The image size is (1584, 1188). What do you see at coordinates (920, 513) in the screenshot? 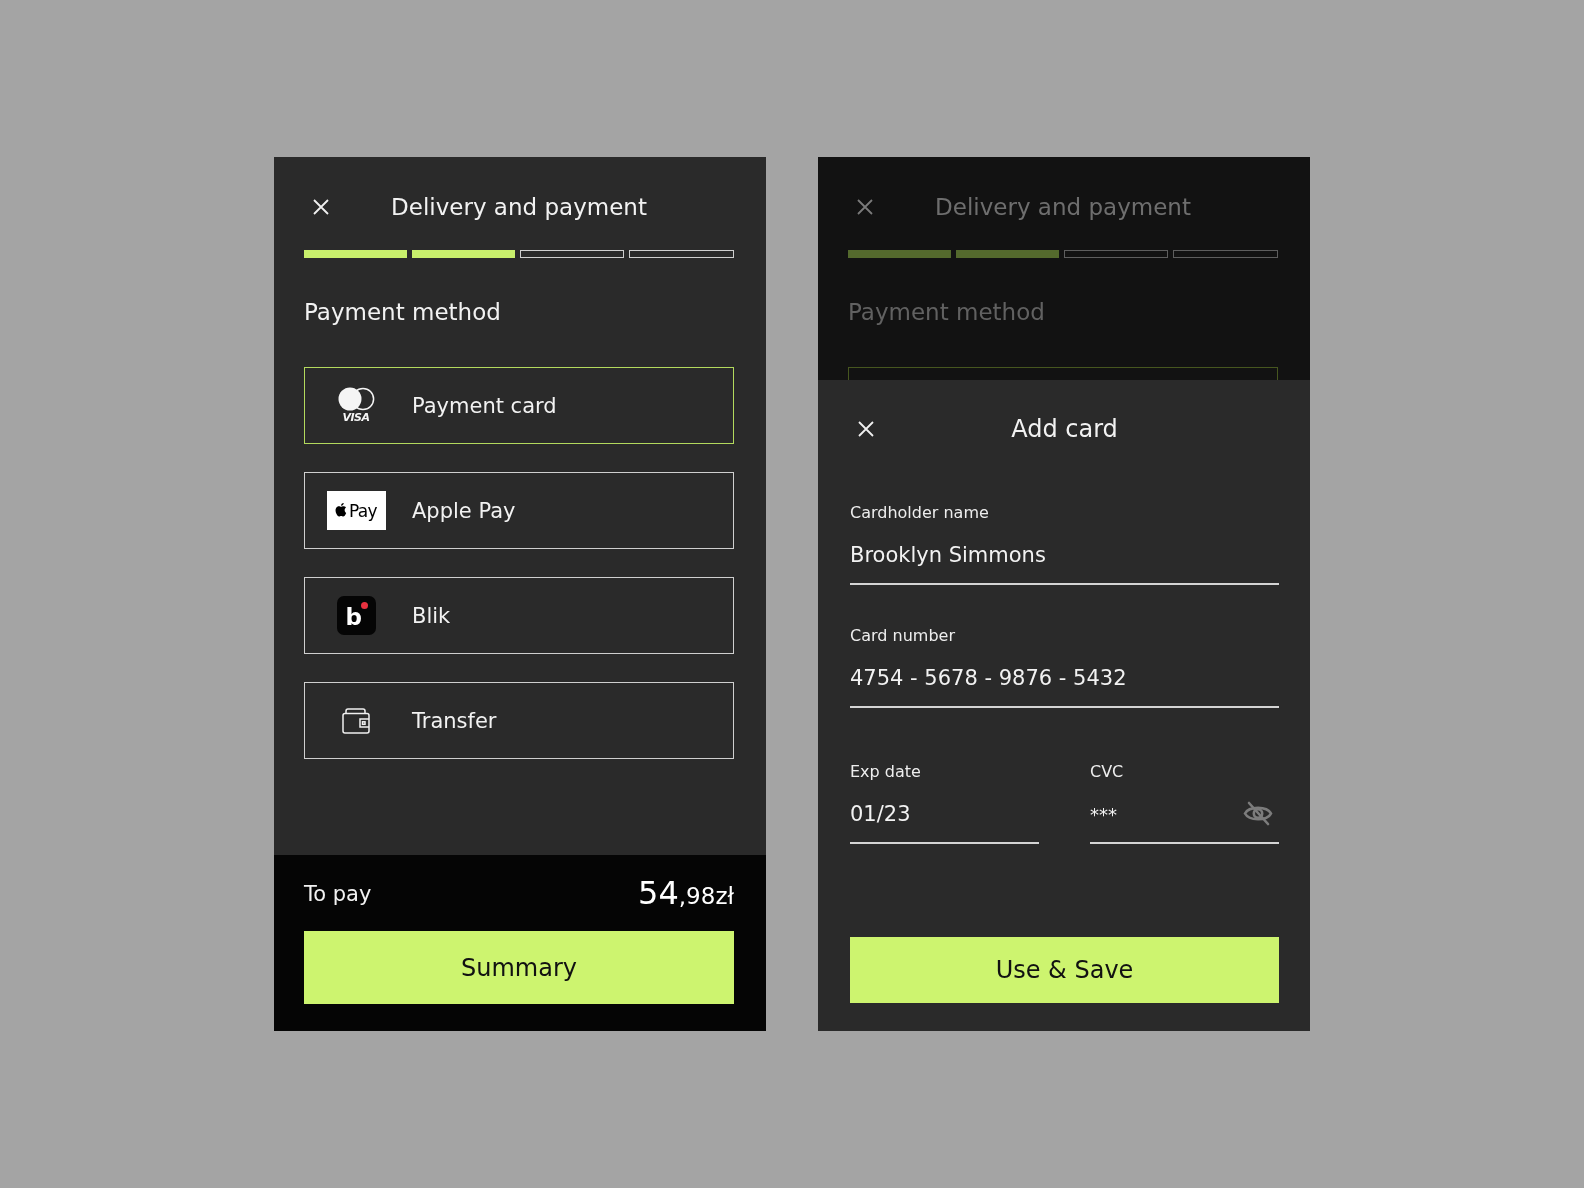
I see `field-label: Cardholder name` at bounding box center [920, 513].